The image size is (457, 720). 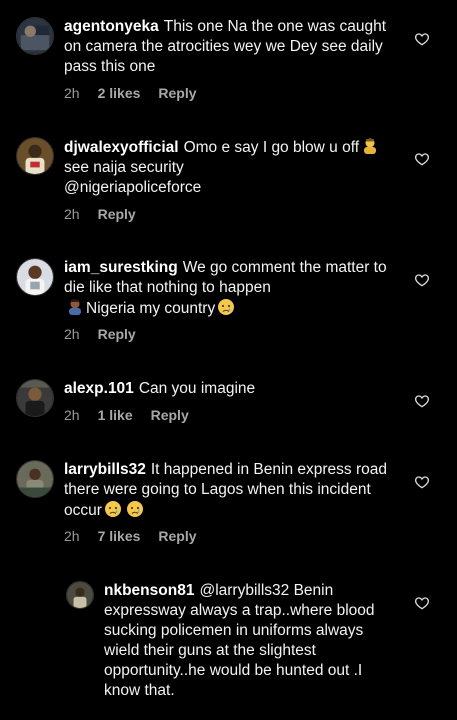 I want to click on comment-text: Can you imagine, so click(x=197, y=388).